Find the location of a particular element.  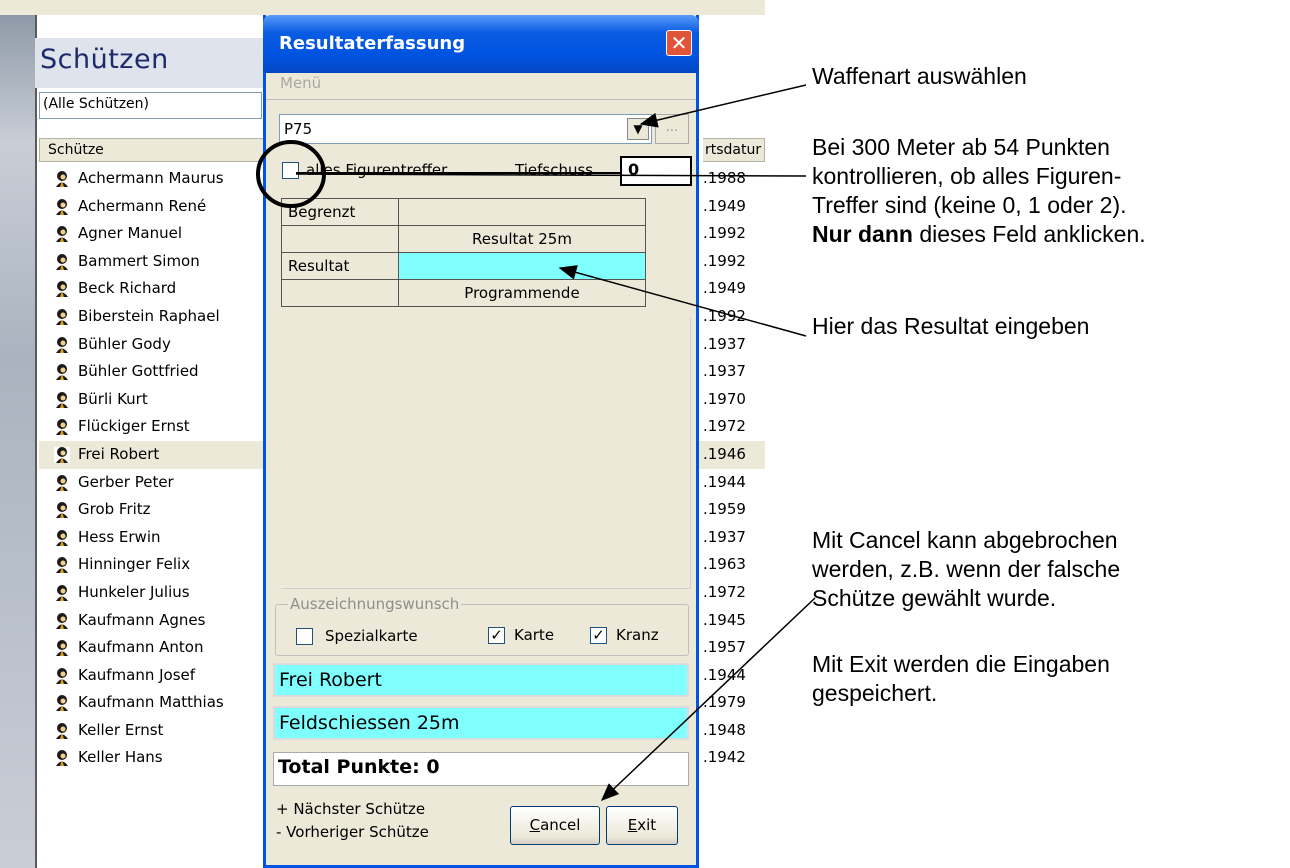

grid-cell-programmende: Programmende is located at coordinates (522, 293).